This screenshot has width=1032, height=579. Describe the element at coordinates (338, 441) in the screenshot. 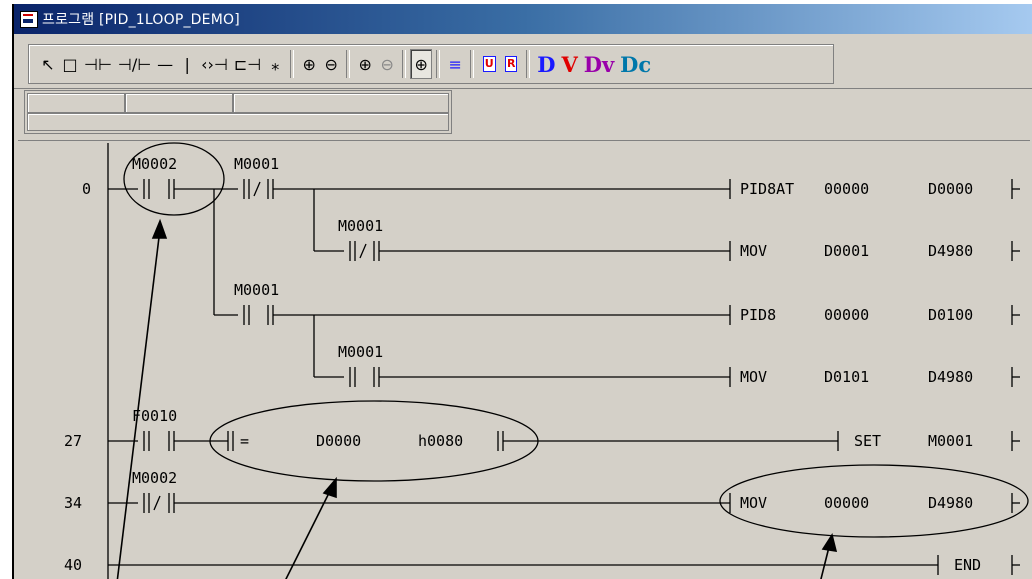

I see `compare-operand-a: D0000` at that location.